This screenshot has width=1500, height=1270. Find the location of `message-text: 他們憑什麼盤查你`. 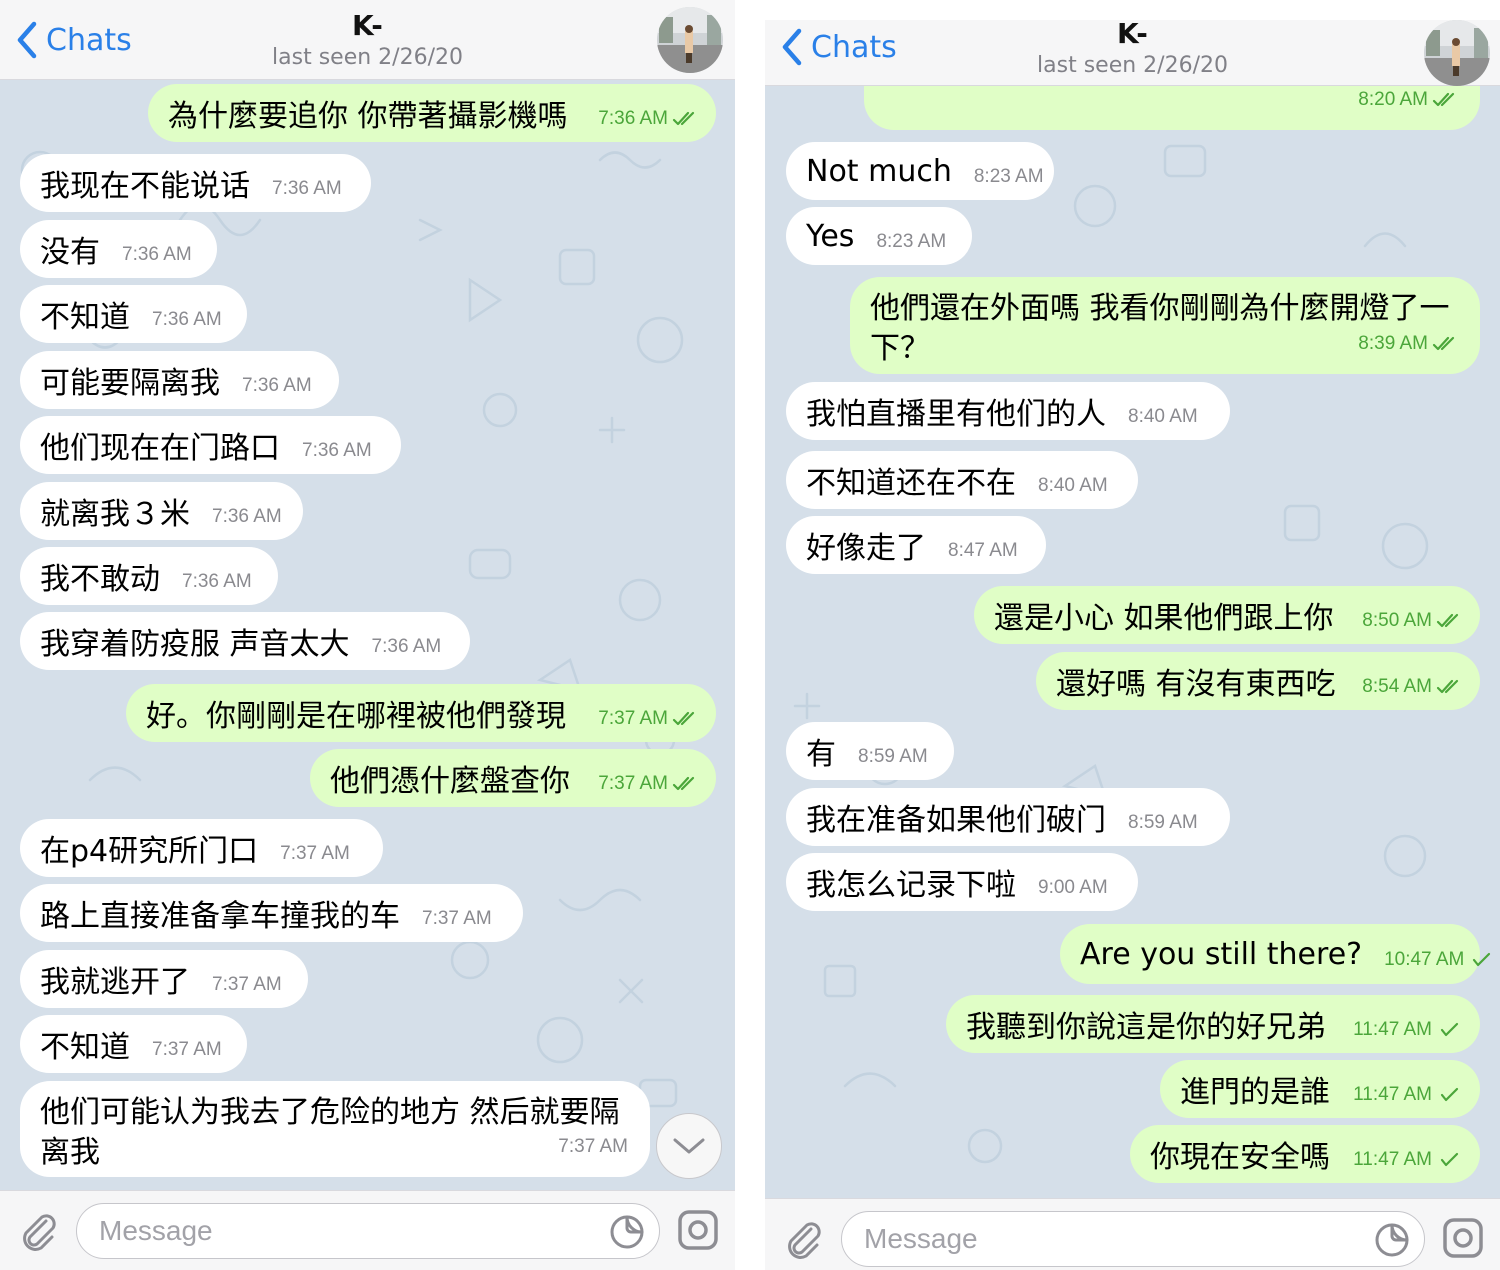

message-text: 他們憑什麼盤查你 is located at coordinates (450, 781).